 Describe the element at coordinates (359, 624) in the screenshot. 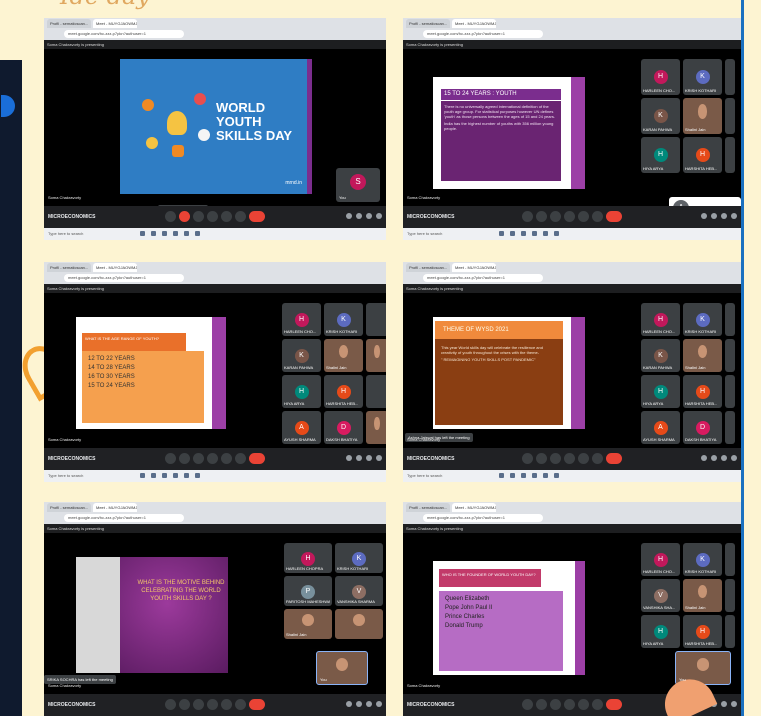

I see `participant-video-tile` at that location.